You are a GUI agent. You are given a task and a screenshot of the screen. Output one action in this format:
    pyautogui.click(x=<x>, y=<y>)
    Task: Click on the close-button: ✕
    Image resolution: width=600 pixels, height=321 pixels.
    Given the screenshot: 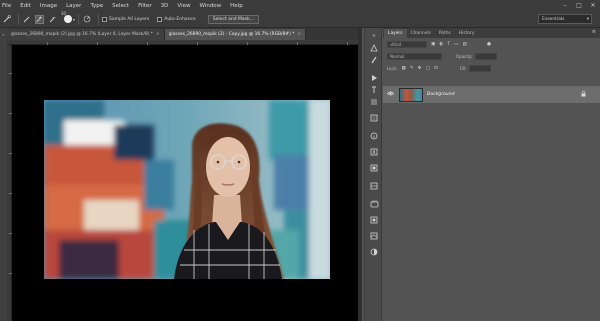 What is the action you would take?
    pyautogui.click(x=593, y=5)
    